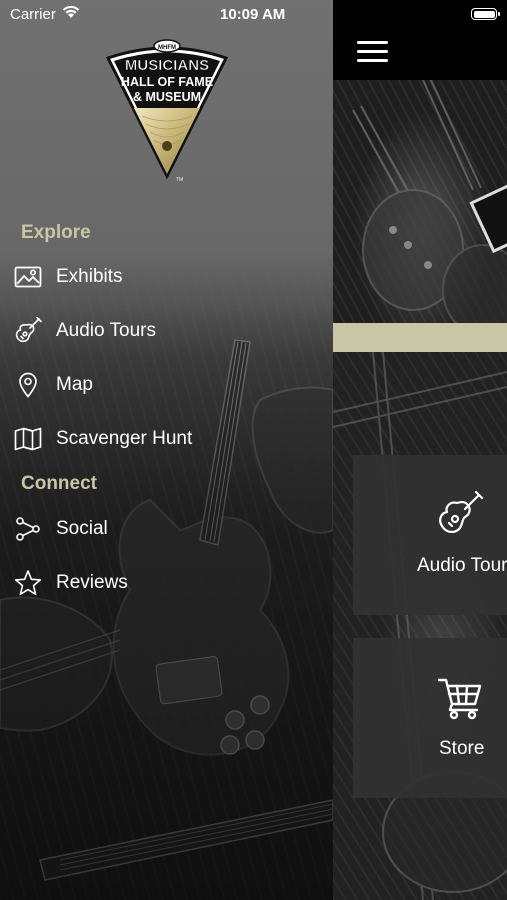 This screenshot has height=900, width=507. Describe the element at coordinates (56, 232) in the screenshot. I see `section-heading-explore: Explore` at that location.